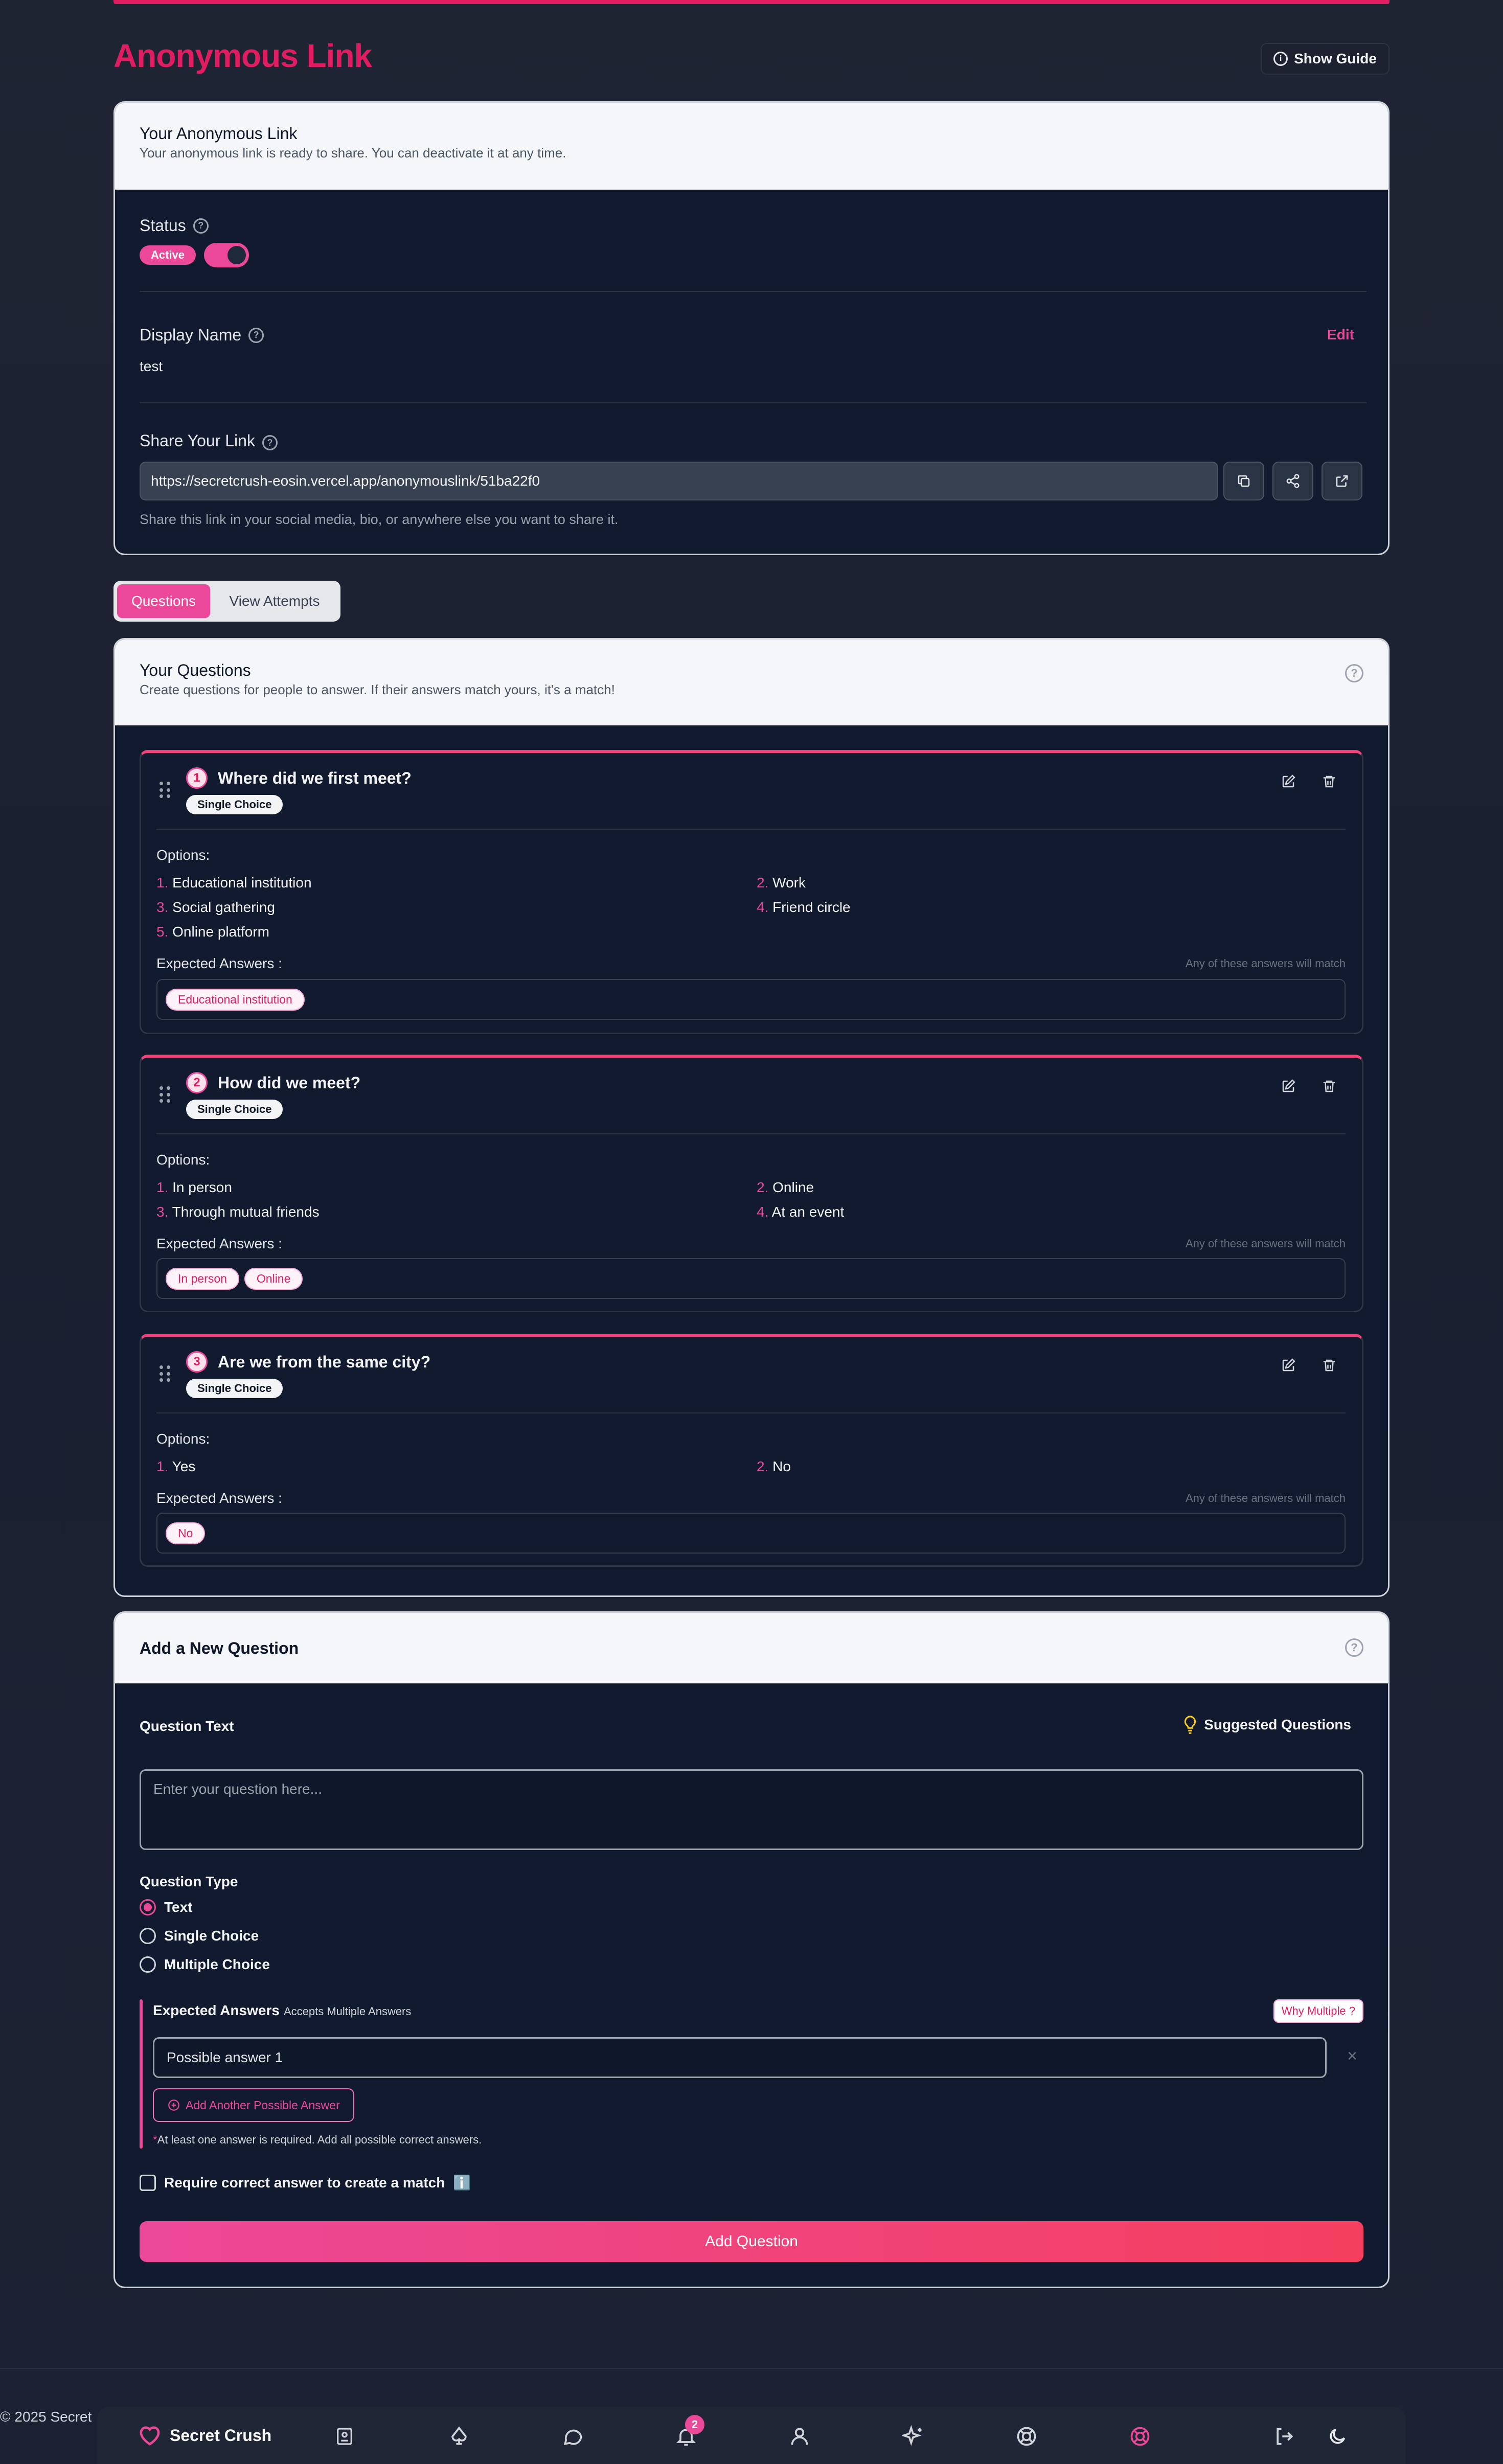 Image resolution: width=1503 pixels, height=2464 pixels. I want to click on chat-icon, so click(572, 2436).